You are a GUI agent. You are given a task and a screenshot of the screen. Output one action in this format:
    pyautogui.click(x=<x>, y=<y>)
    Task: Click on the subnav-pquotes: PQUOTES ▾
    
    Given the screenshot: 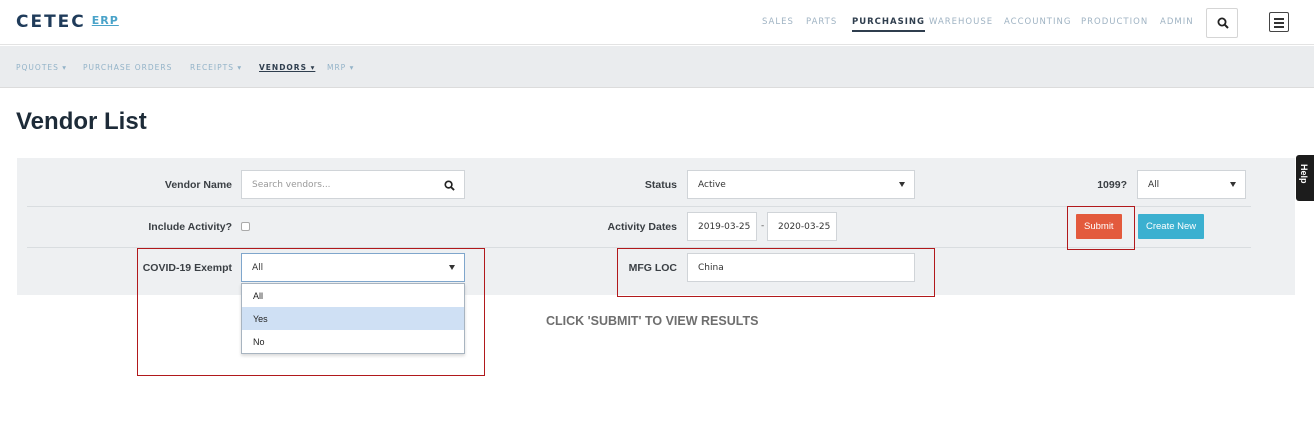 What is the action you would take?
    pyautogui.click(x=41, y=67)
    